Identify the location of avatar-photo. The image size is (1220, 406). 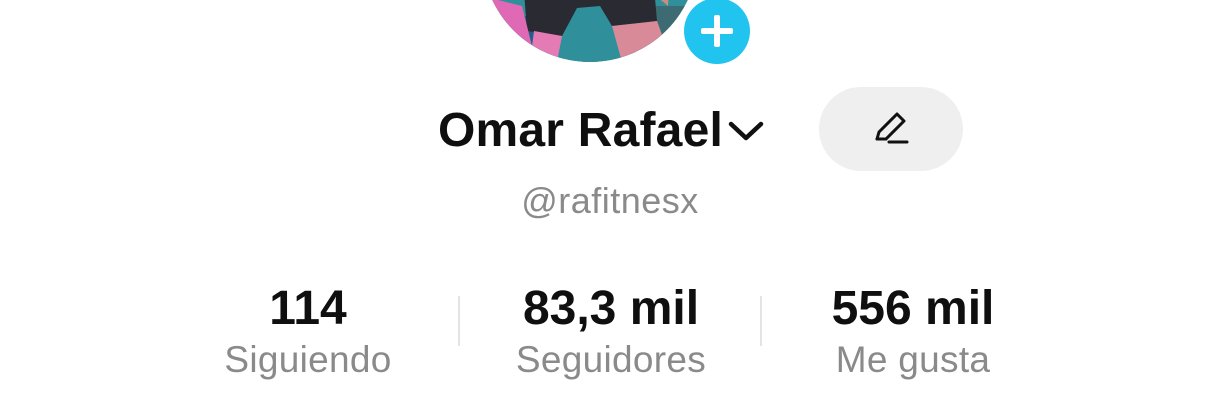
(590, 31).